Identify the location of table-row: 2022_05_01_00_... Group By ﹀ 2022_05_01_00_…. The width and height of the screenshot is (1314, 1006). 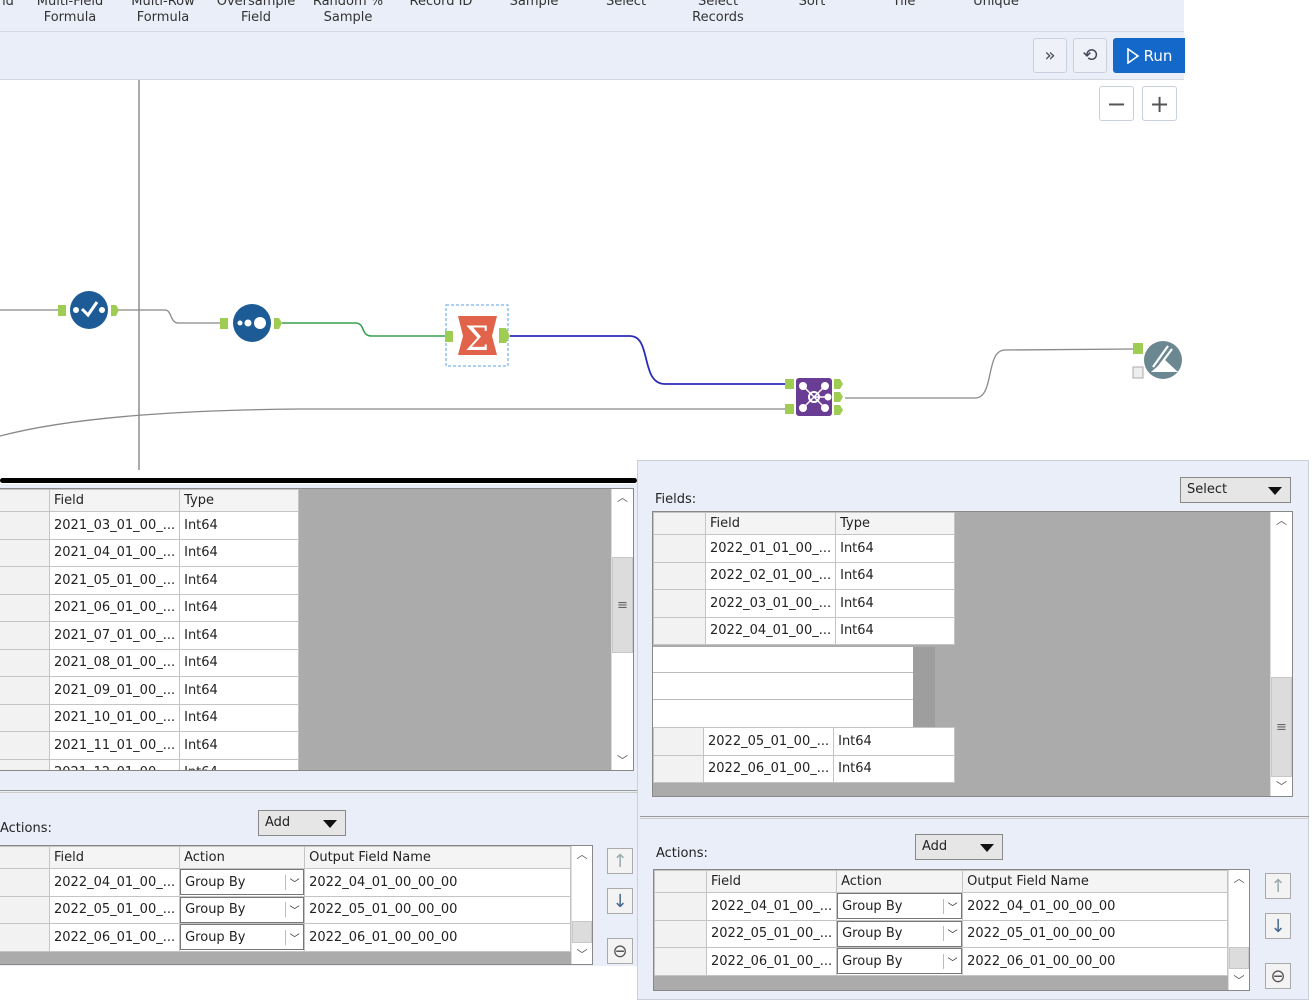
(941, 933).